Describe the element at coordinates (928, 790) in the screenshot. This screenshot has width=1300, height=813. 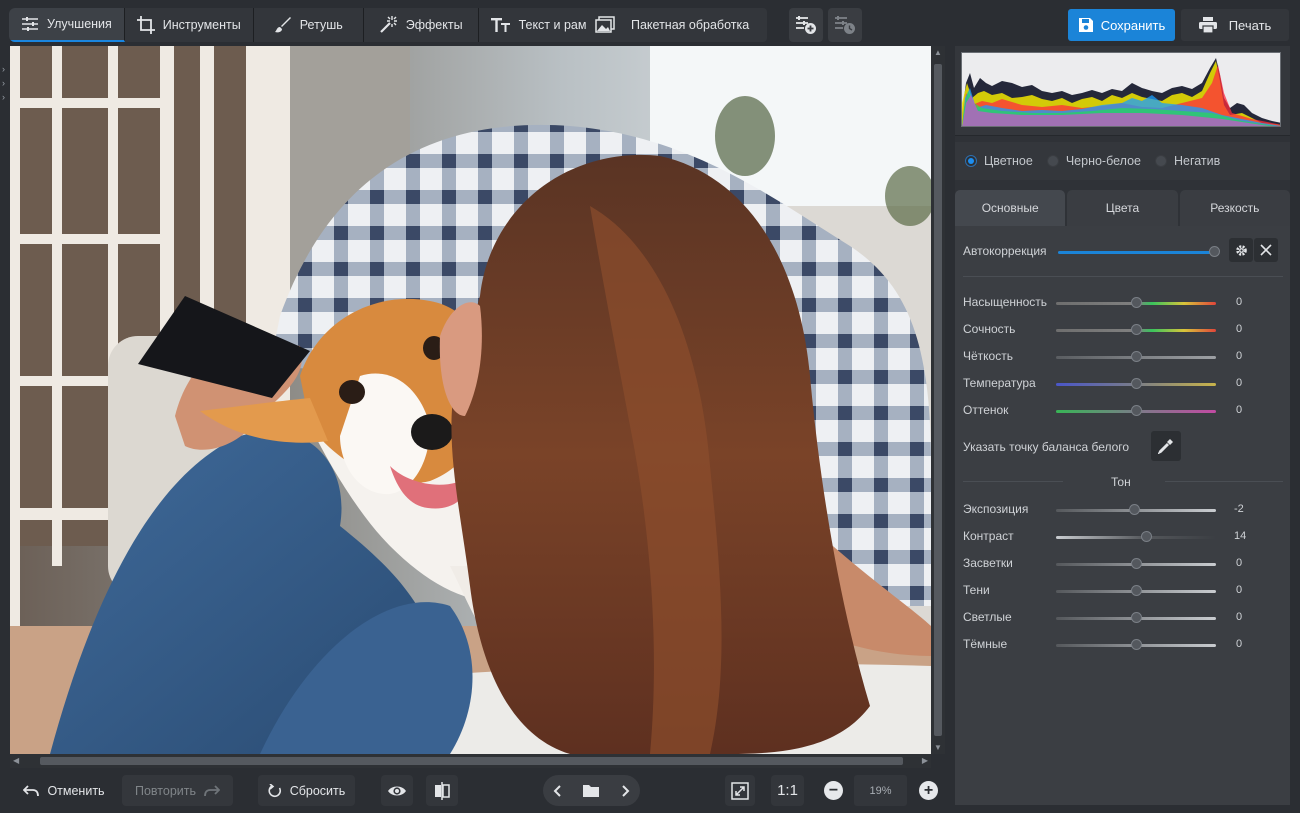
I see `zoom-in-icon: +` at that location.